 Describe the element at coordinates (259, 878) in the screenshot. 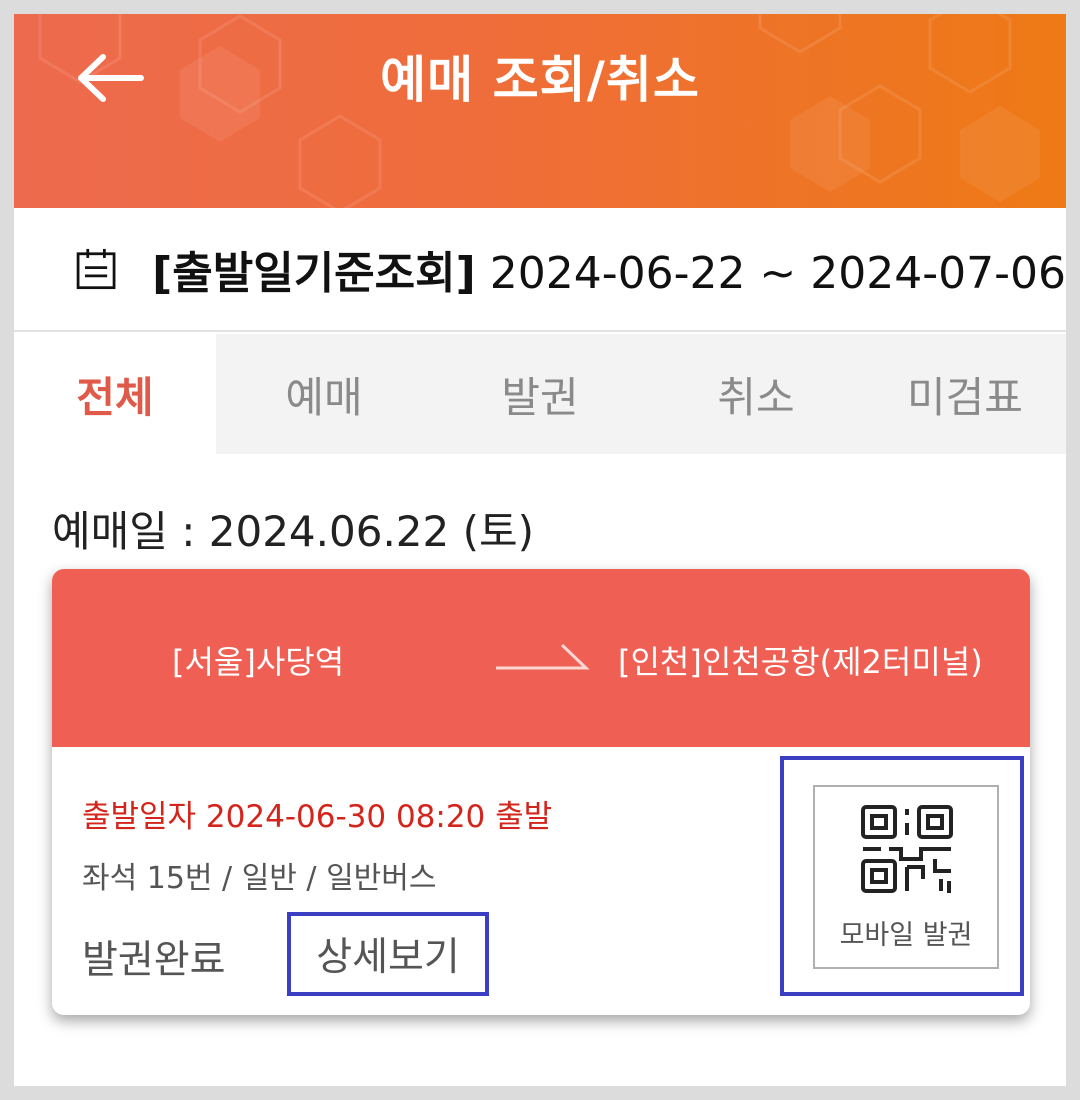

I see `seat-info: 좌석 15번 / 일반 / 일반버스` at that location.